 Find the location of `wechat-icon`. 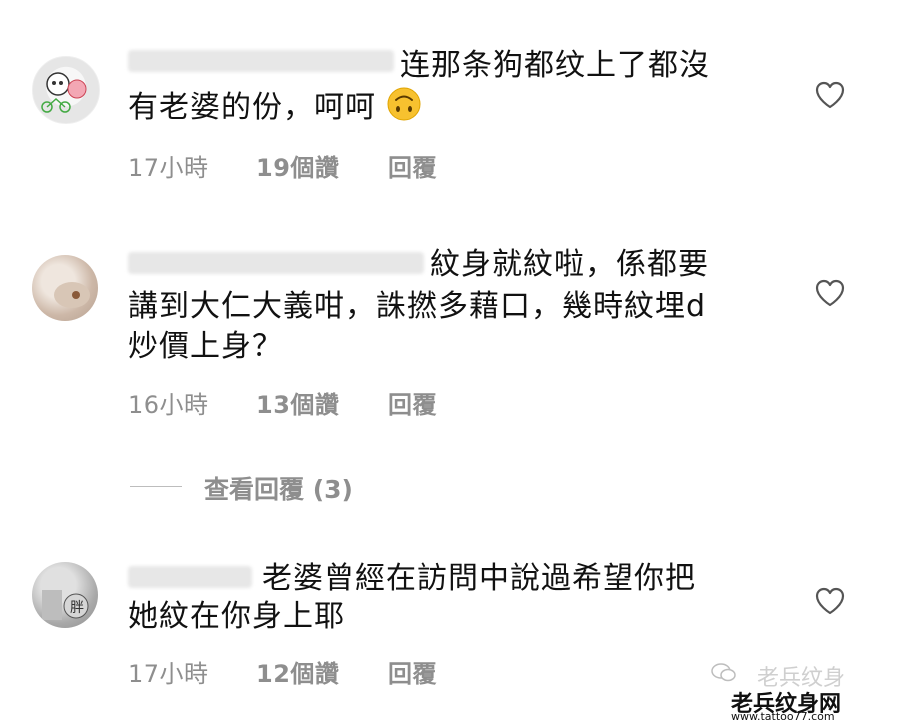

wechat-icon is located at coordinates (723, 672).